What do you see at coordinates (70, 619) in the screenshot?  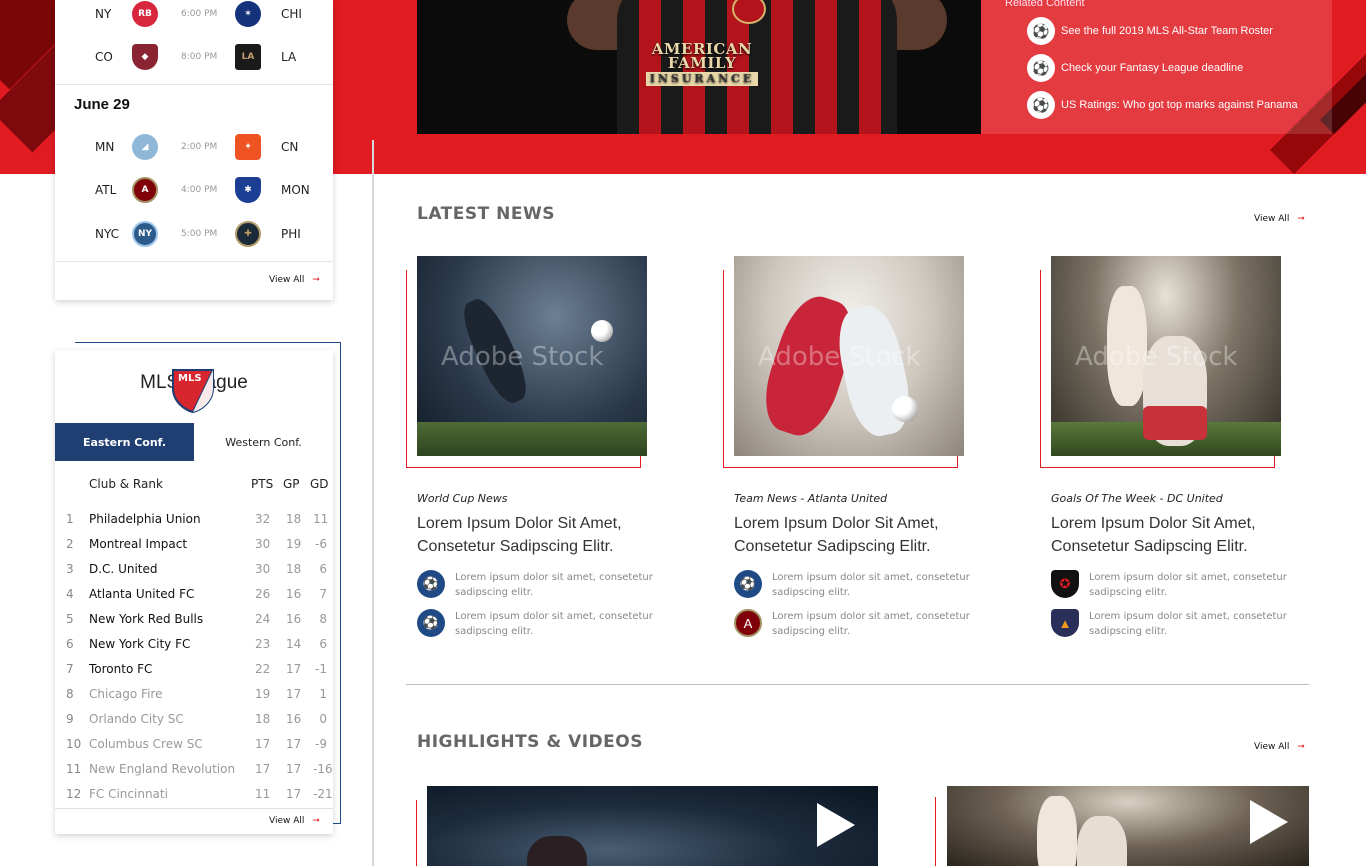 I see `rank-cell: 5` at bounding box center [70, 619].